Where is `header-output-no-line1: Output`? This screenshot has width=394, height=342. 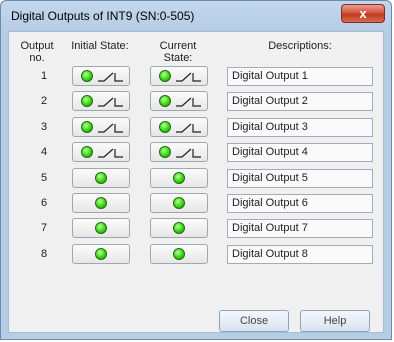 header-output-no-line1: Output is located at coordinates (37, 46).